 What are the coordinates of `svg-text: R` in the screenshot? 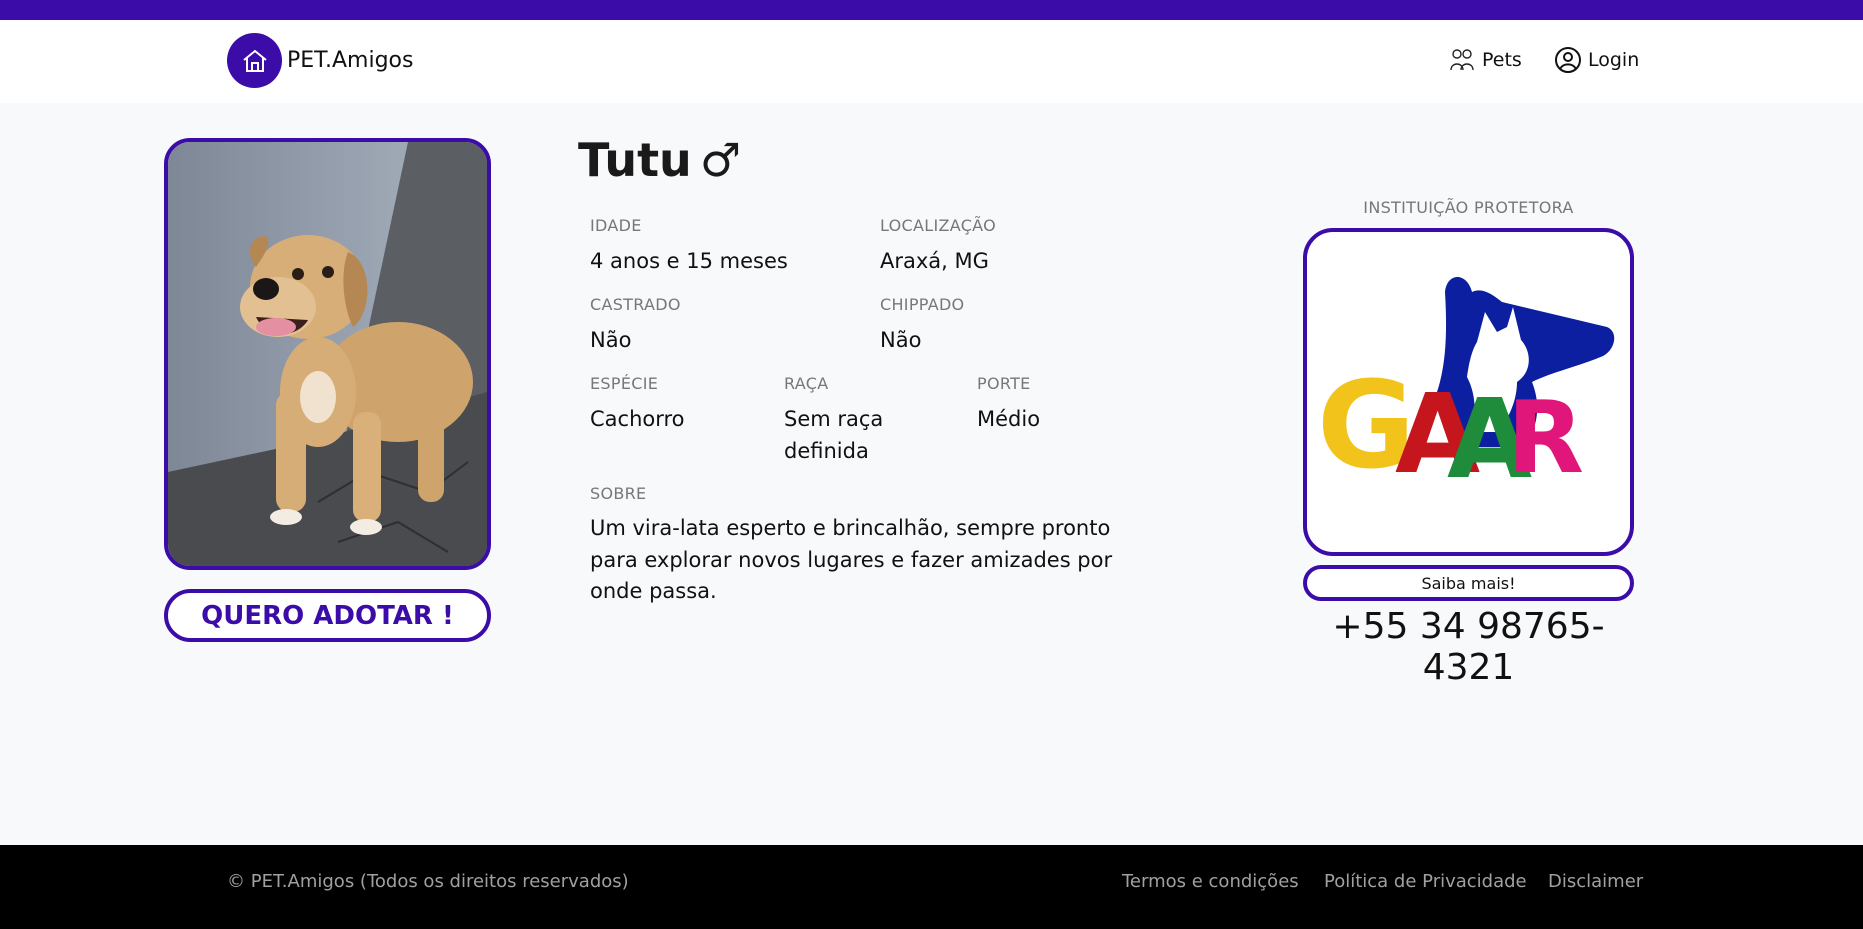 It's located at (1545, 437).